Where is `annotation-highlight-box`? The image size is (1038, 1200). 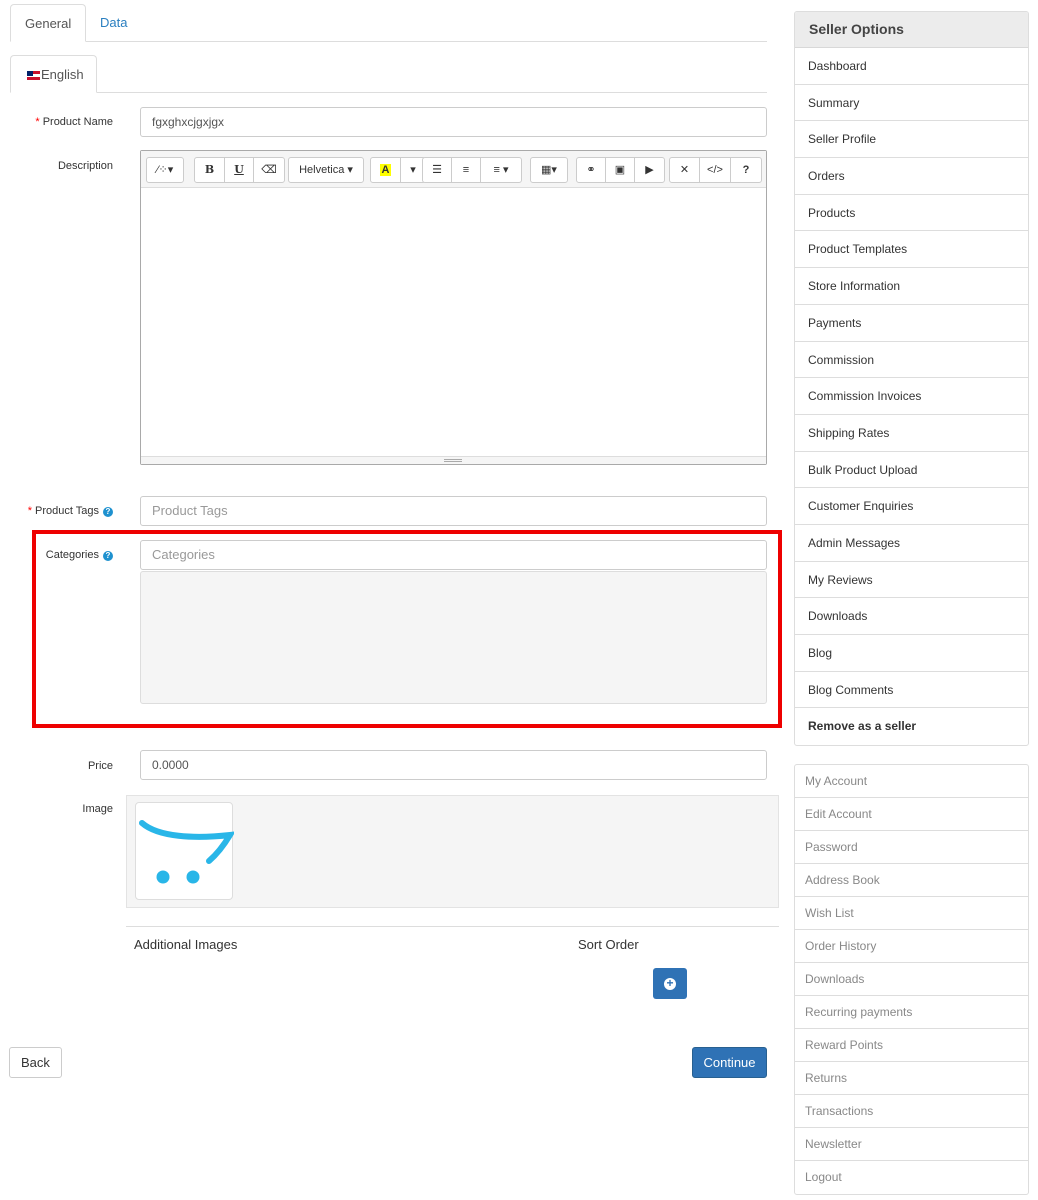
annotation-highlight-box is located at coordinates (407, 629).